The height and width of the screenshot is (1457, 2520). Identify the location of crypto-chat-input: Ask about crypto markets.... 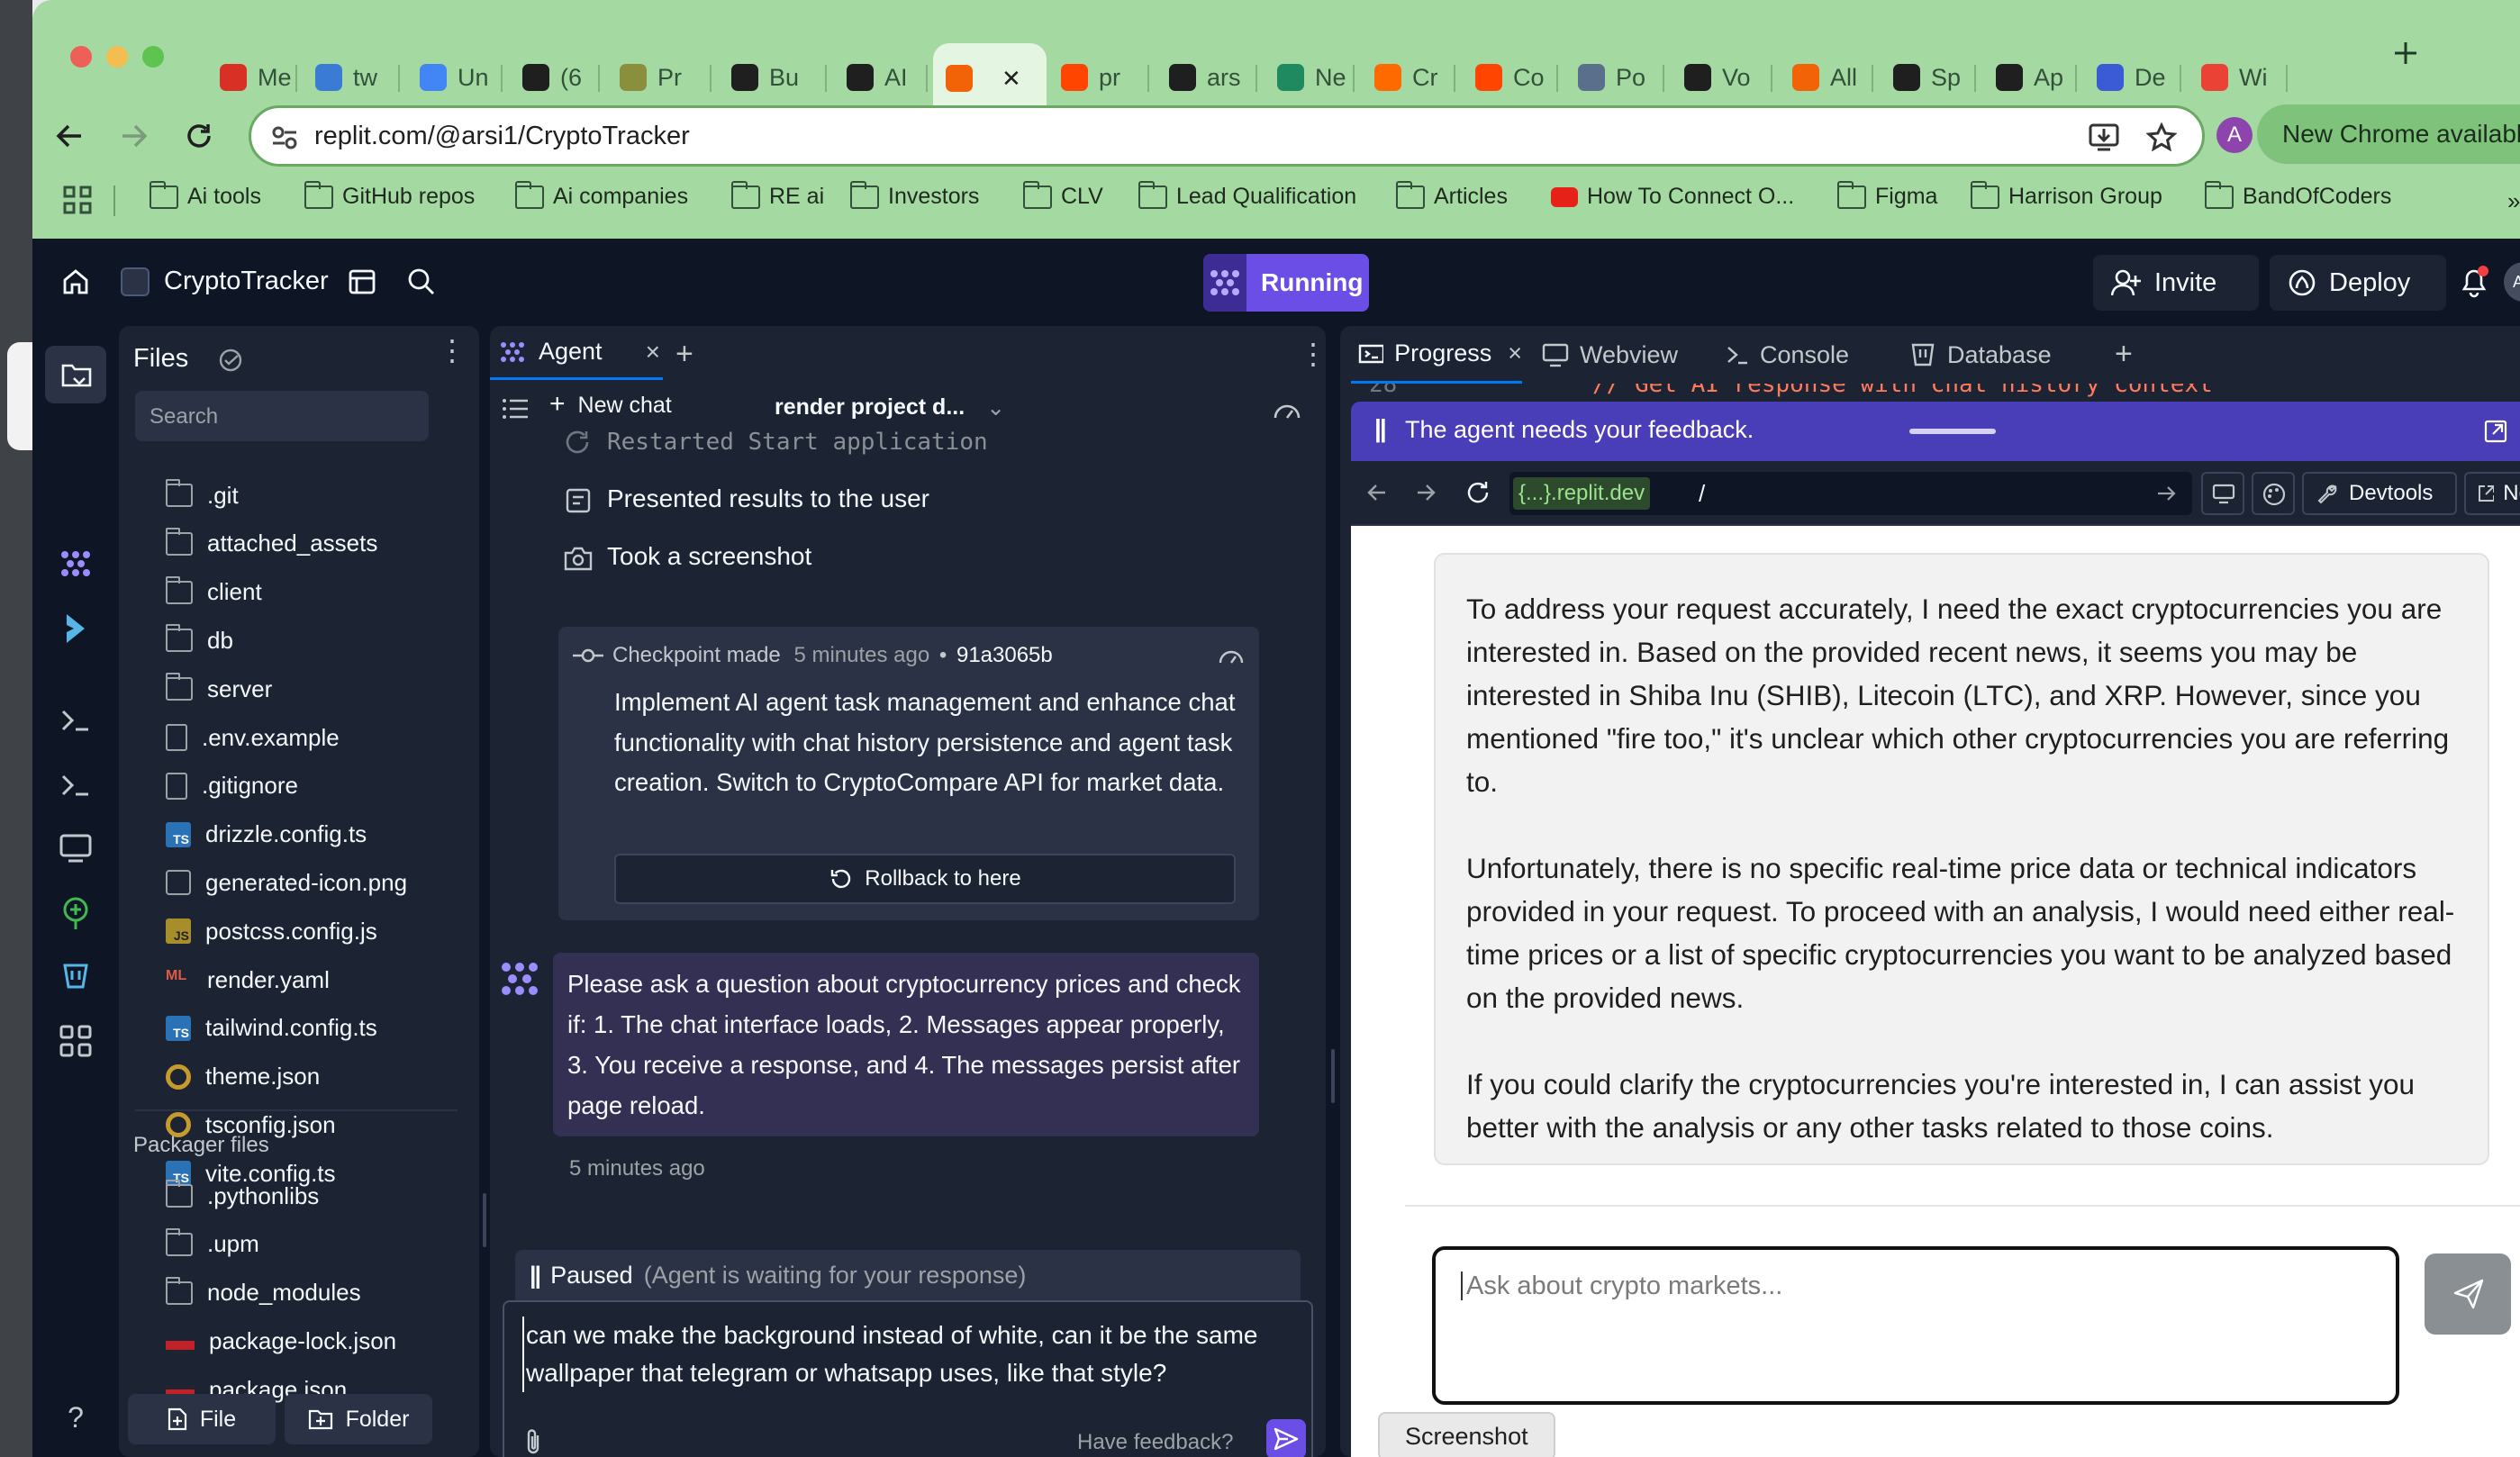
(1915, 1325).